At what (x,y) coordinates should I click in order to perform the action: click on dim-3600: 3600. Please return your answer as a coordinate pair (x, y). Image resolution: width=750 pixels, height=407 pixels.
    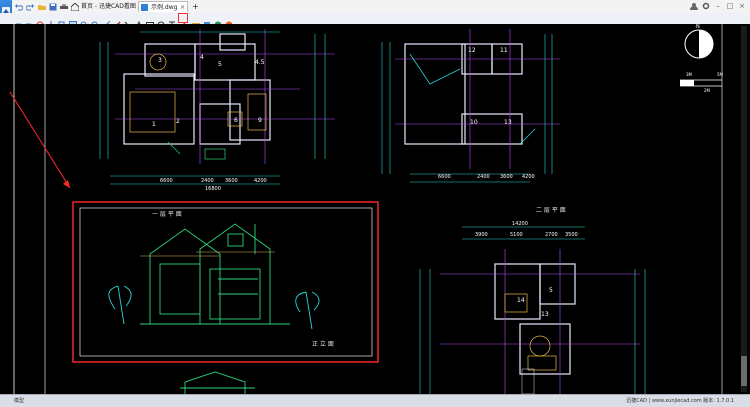
    Looking at the image, I should click on (231, 181).